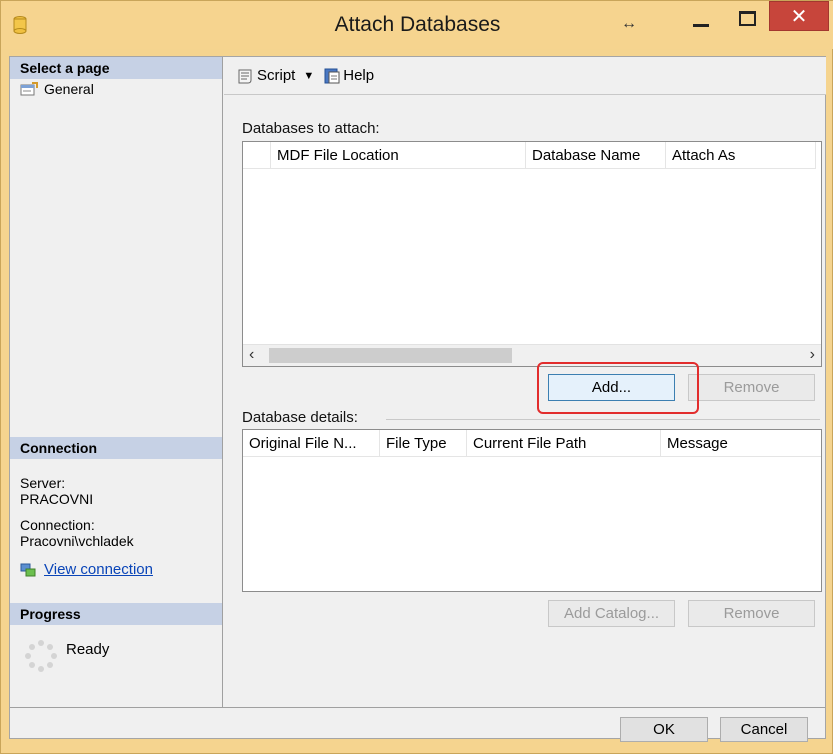  Describe the element at coordinates (116, 68) in the screenshot. I see `select-page-heading: Select a page` at that location.